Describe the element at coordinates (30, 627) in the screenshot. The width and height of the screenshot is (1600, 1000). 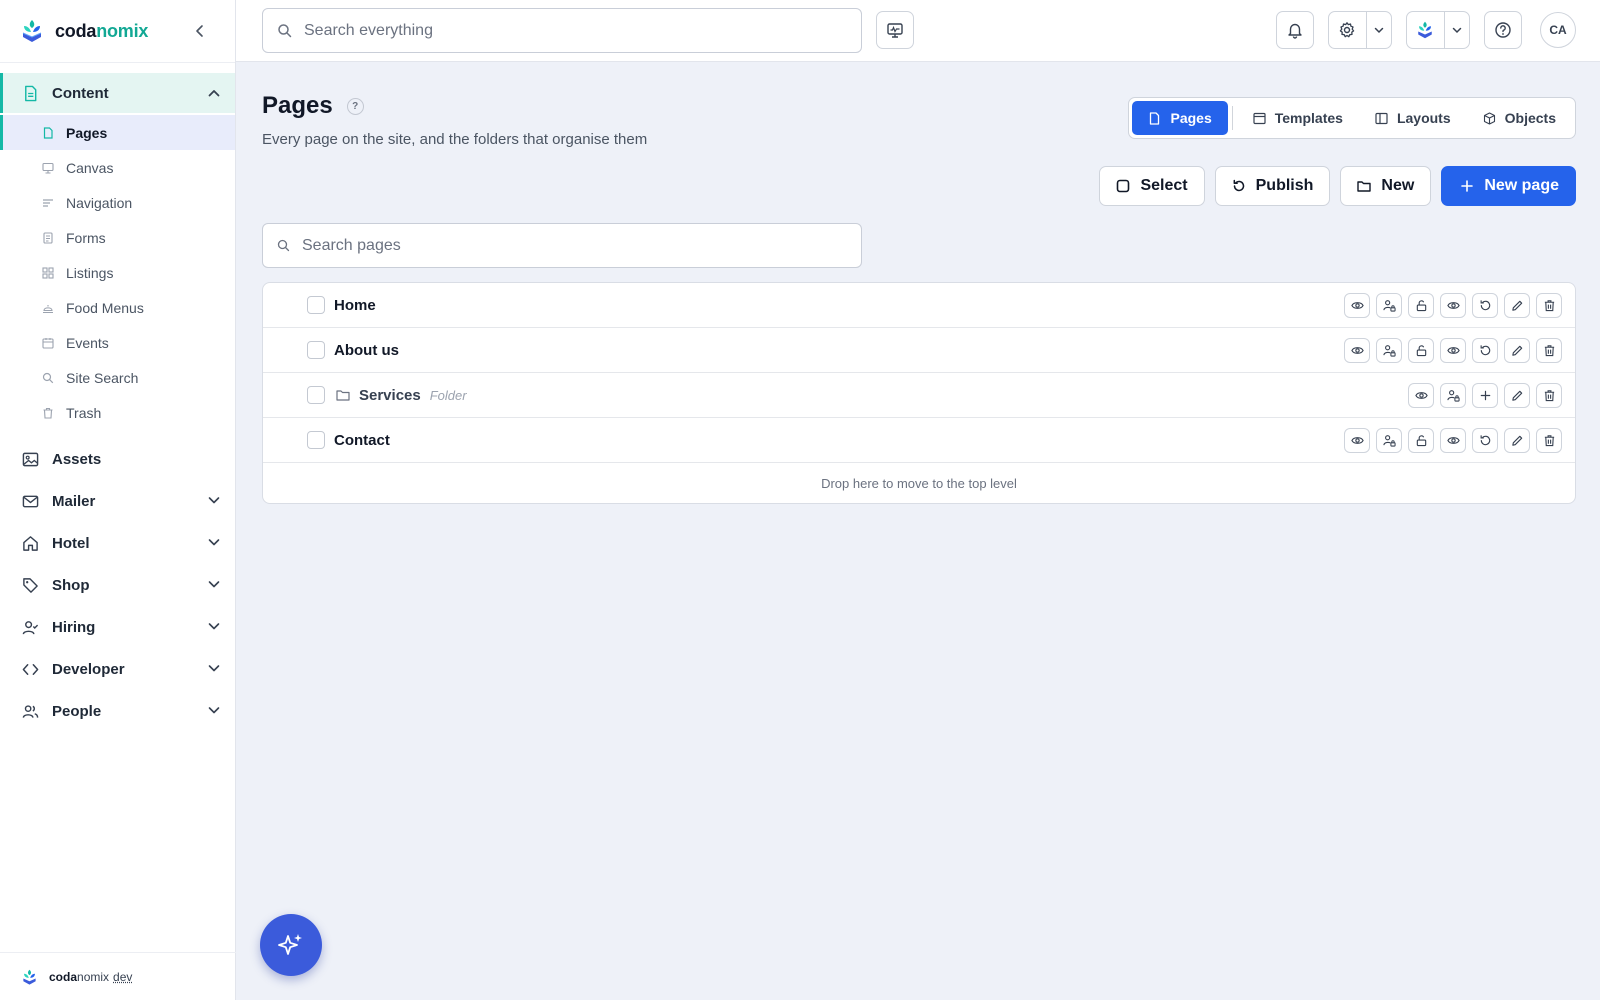
I see `user-check-icon` at that location.